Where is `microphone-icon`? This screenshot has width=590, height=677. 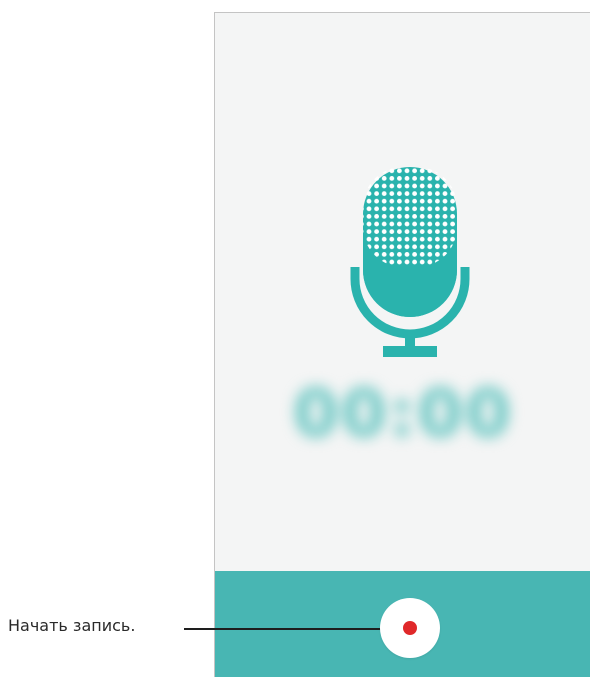
microphone-icon is located at coordinates (410, 262).